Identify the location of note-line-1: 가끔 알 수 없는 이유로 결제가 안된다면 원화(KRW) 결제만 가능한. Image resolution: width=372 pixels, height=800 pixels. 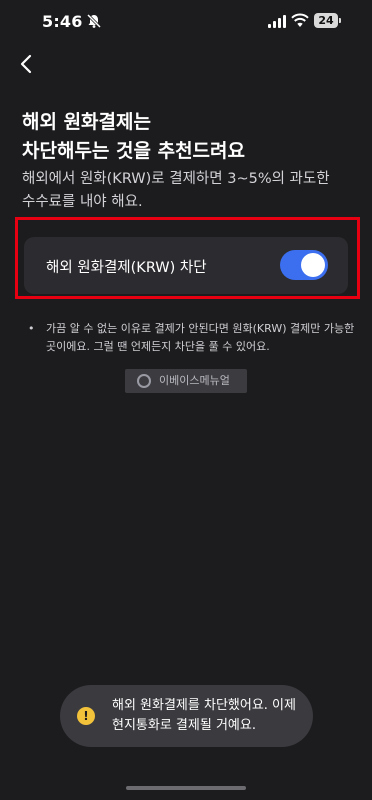
(200, 328).